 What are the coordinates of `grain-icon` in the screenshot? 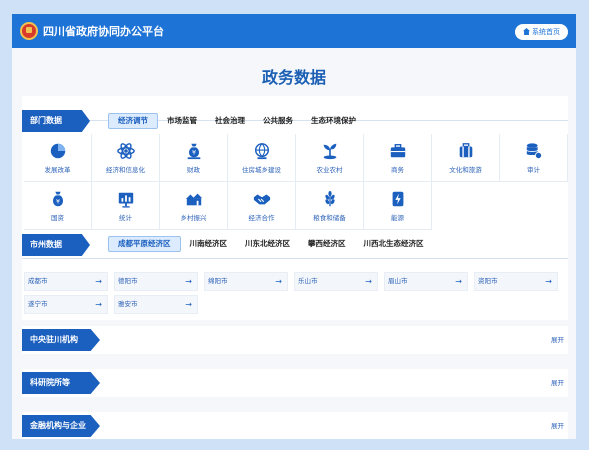 It's located at (329, 198).